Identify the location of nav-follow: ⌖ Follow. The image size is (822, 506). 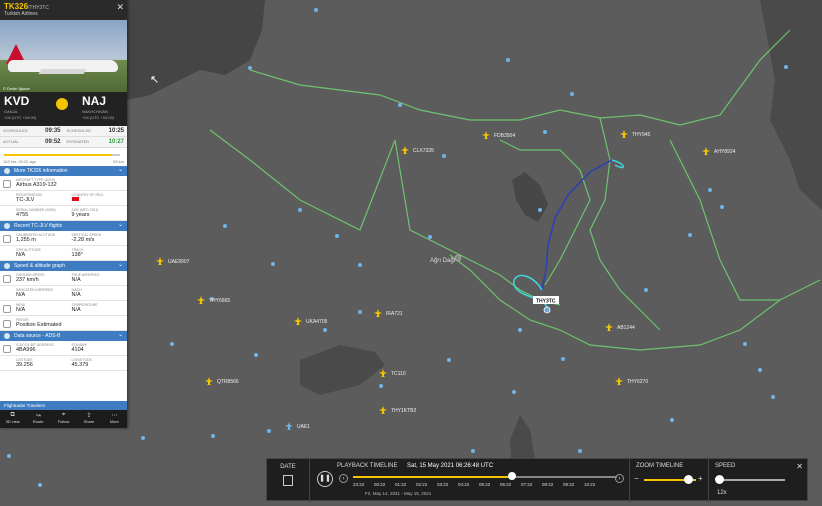
(63, 419).